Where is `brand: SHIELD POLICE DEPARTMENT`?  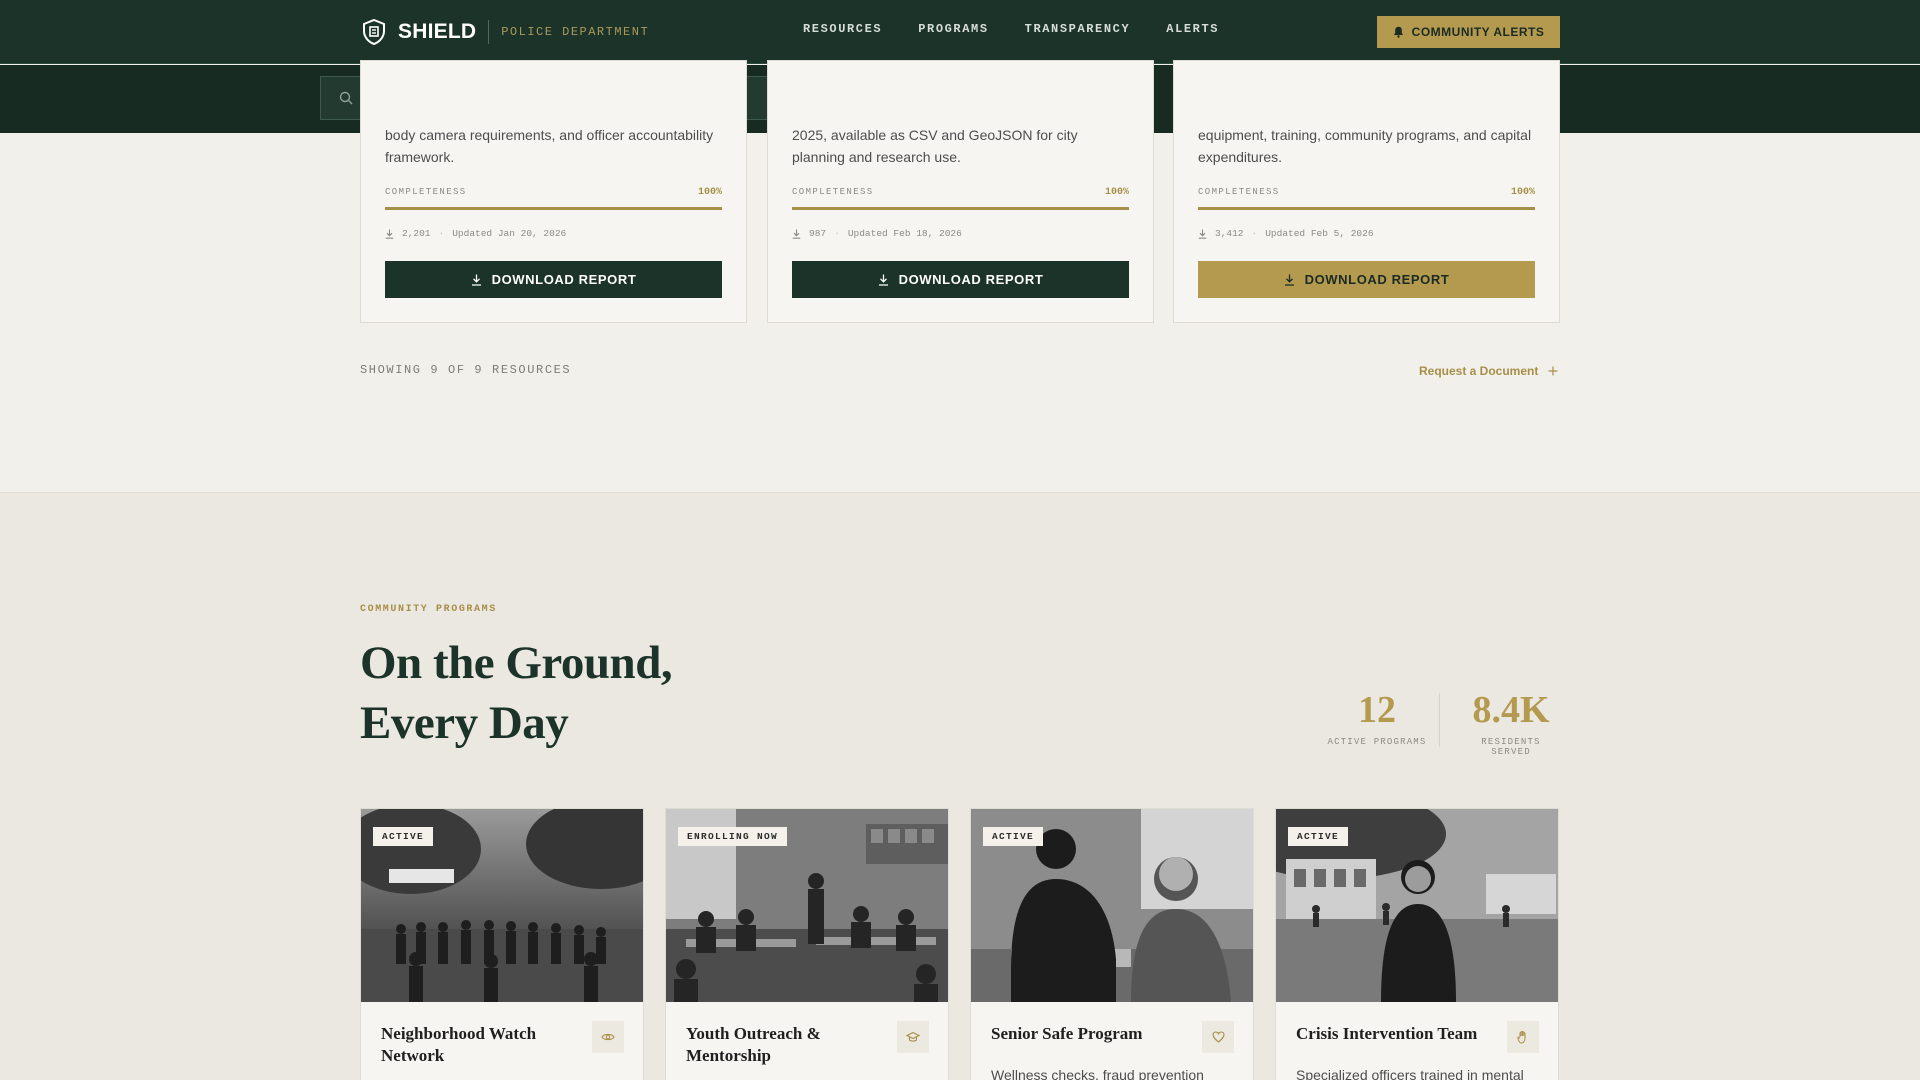
brand: SHIELD POLICE DEPARTMENT is located at coordinates (504, 32).